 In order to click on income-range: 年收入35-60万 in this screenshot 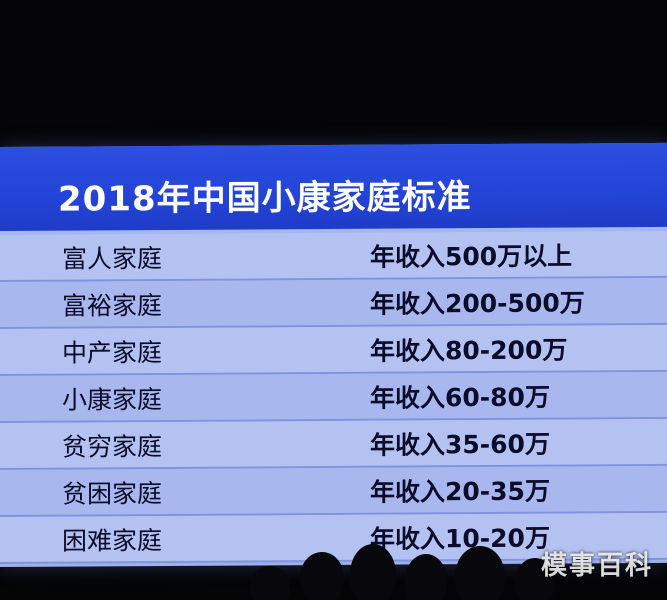, I will do `click(460, 444)`.